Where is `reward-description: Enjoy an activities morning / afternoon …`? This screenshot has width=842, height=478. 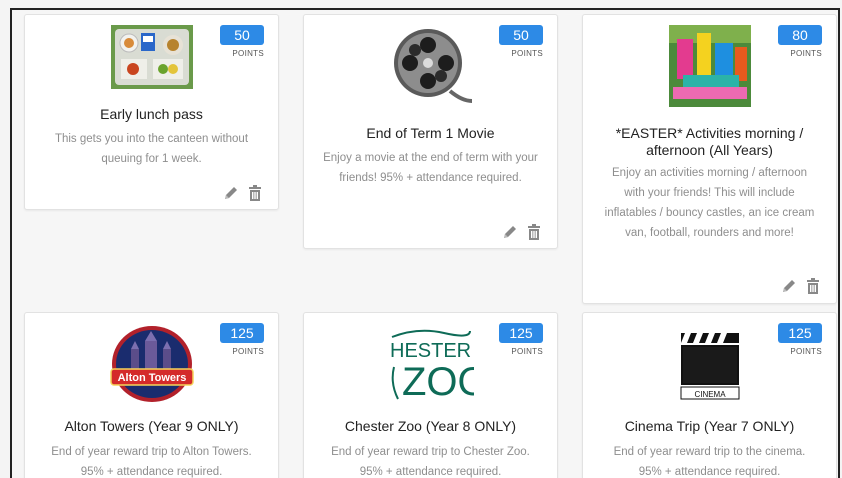
reward-description: Enjoy an activities morning / afternoon … is located at coordinates (709, 203).